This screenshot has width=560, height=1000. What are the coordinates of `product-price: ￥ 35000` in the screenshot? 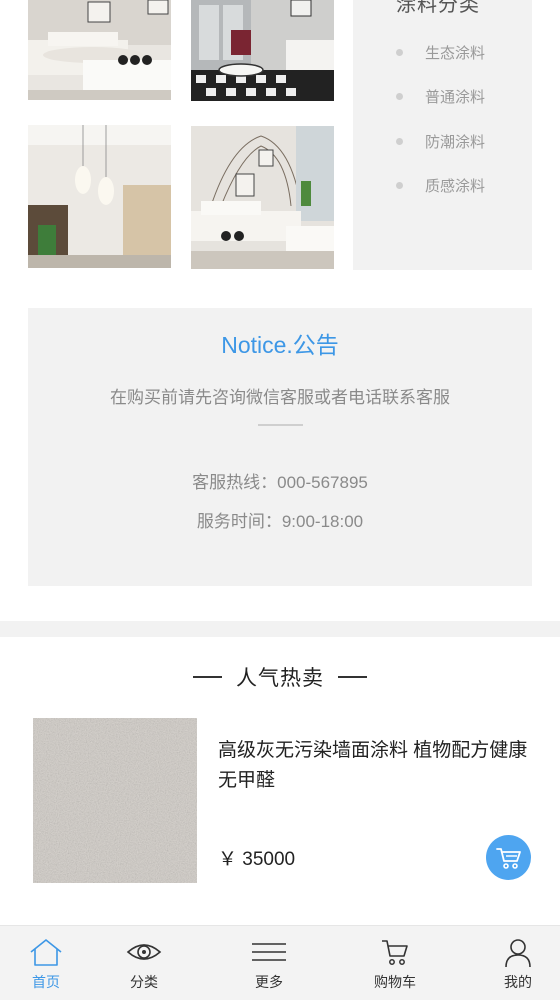 It's located at (257, 859).